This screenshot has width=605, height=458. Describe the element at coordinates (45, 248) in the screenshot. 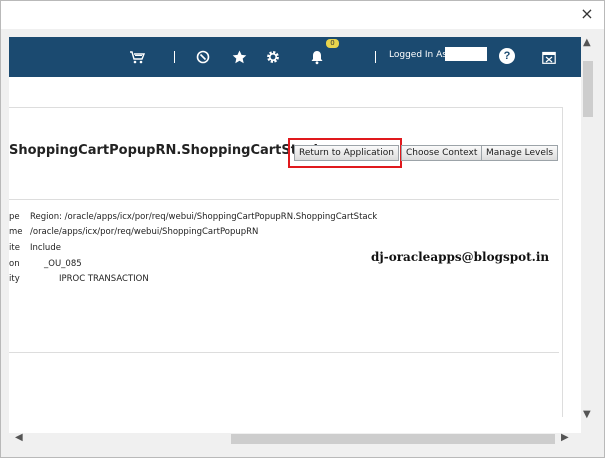

I see `row-value: Include` at that location.